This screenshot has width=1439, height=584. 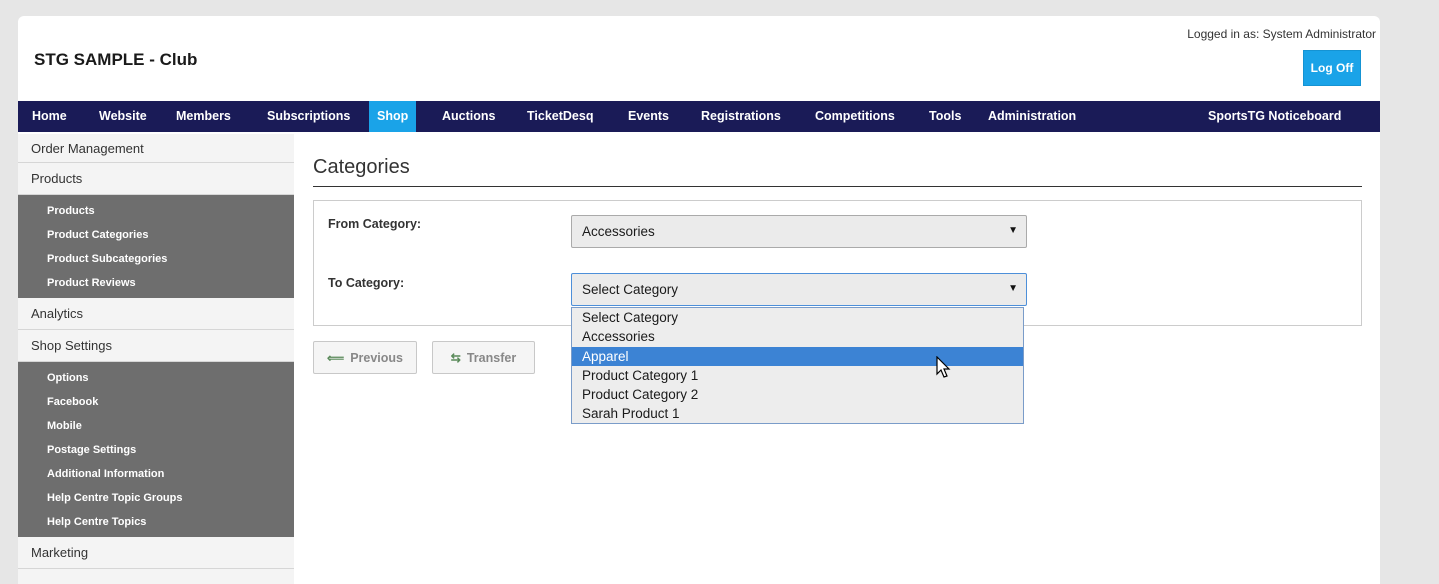 I want to click on mouse-pointer-icon, so click(x=943, y=367).